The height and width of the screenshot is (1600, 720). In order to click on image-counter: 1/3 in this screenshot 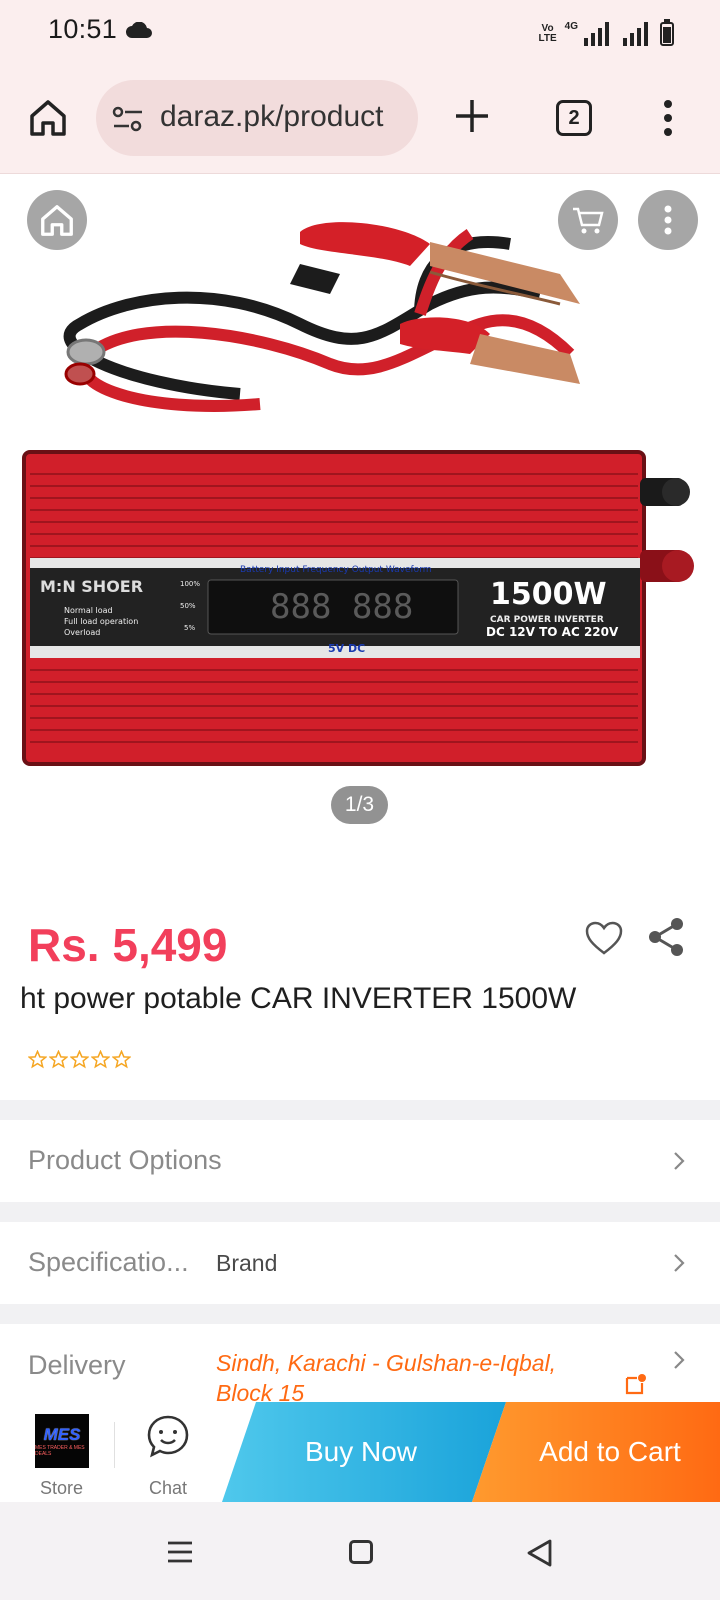, I will do `click(359, 805)`.